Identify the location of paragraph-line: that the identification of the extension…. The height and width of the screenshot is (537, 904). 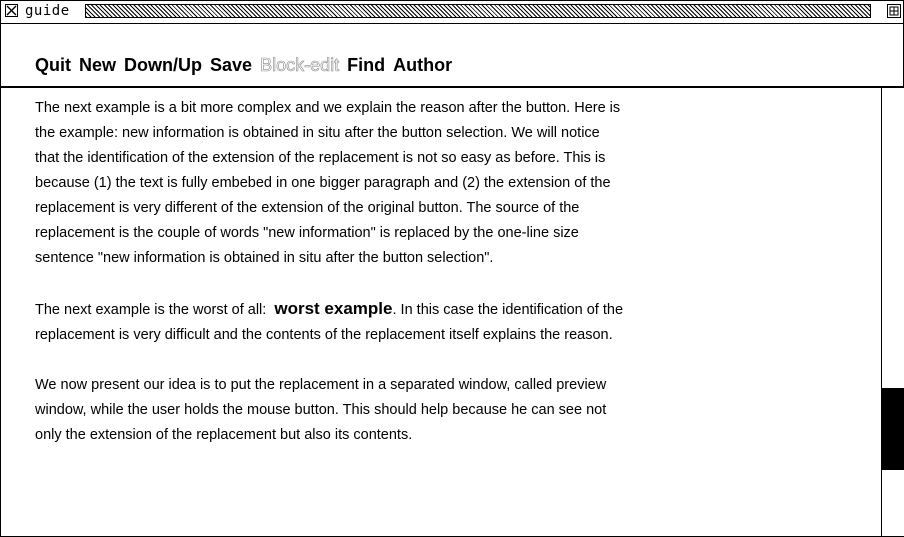
(320, 158).